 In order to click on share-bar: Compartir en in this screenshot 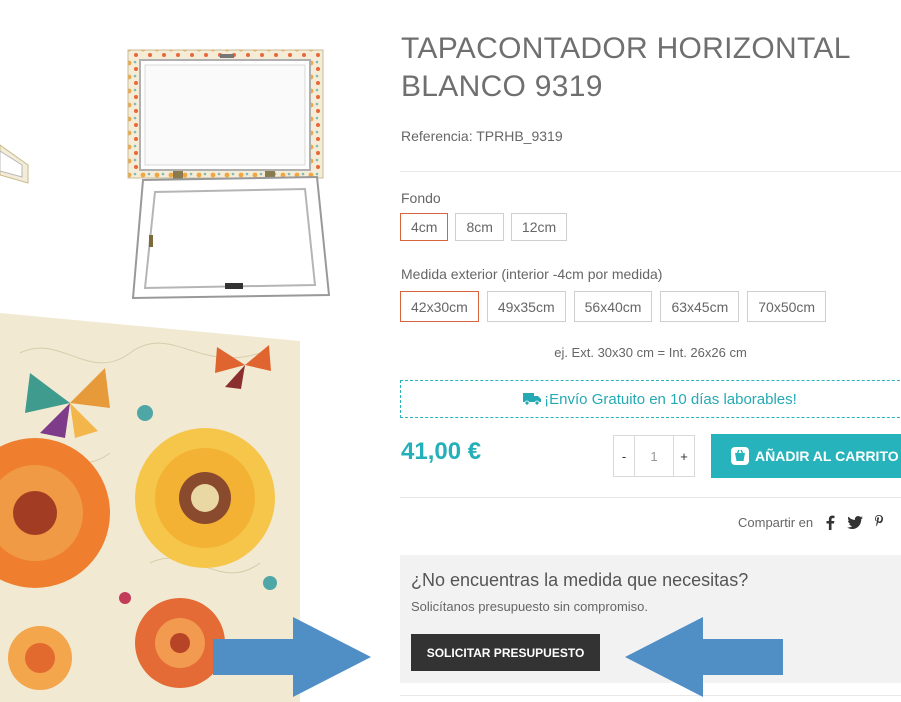, I will do `click(811, 522)`.